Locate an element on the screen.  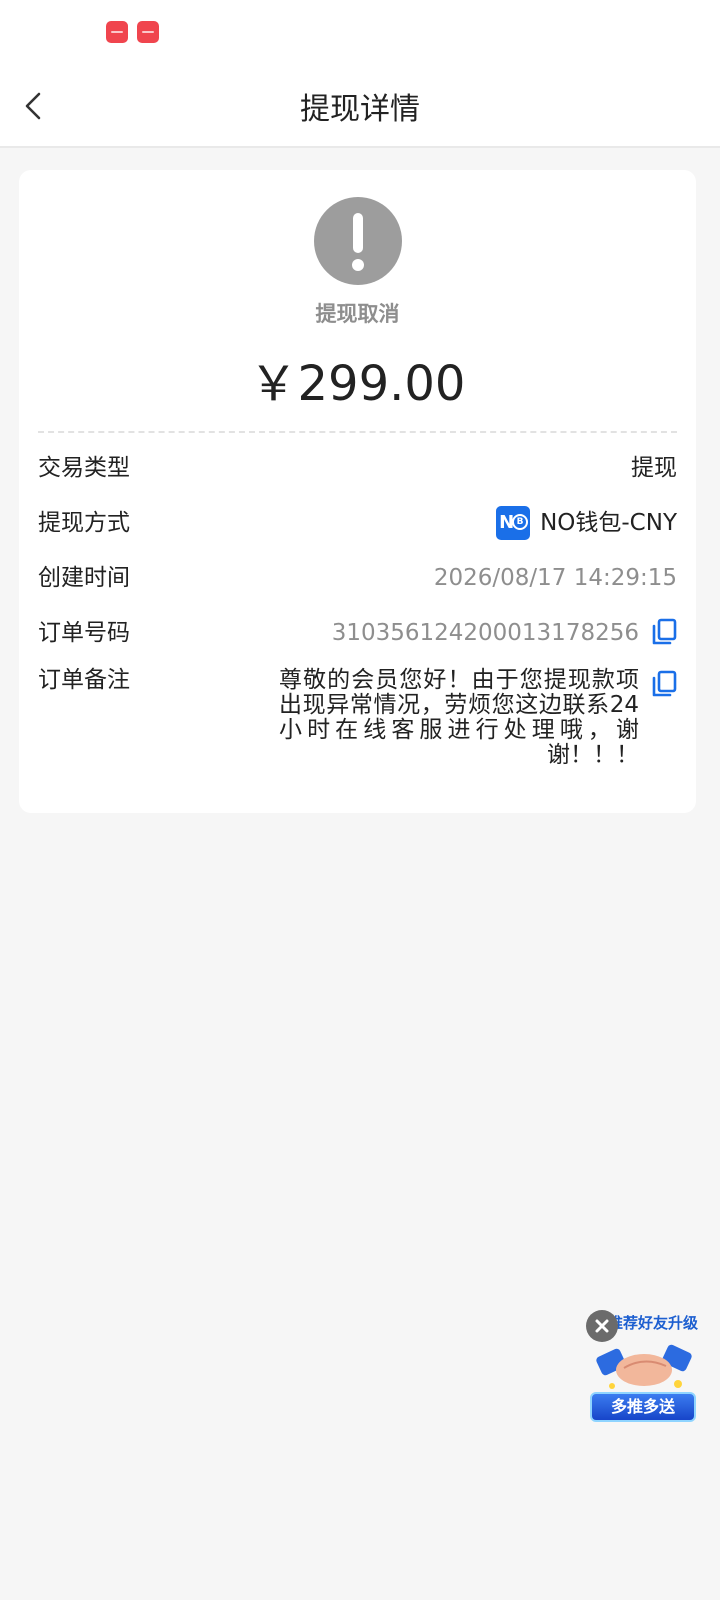
status-bar is located at coordinates (360, 33).